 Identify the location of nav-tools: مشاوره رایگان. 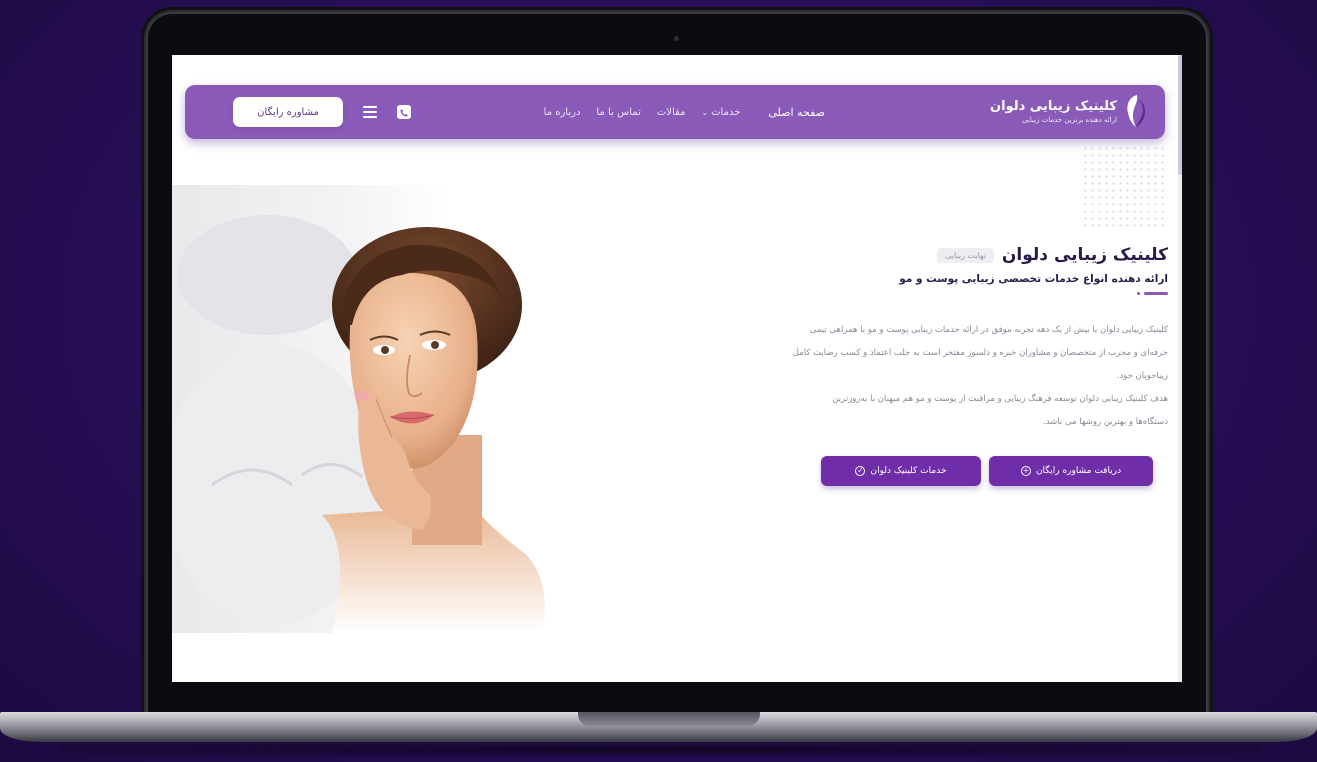
(322, 112).